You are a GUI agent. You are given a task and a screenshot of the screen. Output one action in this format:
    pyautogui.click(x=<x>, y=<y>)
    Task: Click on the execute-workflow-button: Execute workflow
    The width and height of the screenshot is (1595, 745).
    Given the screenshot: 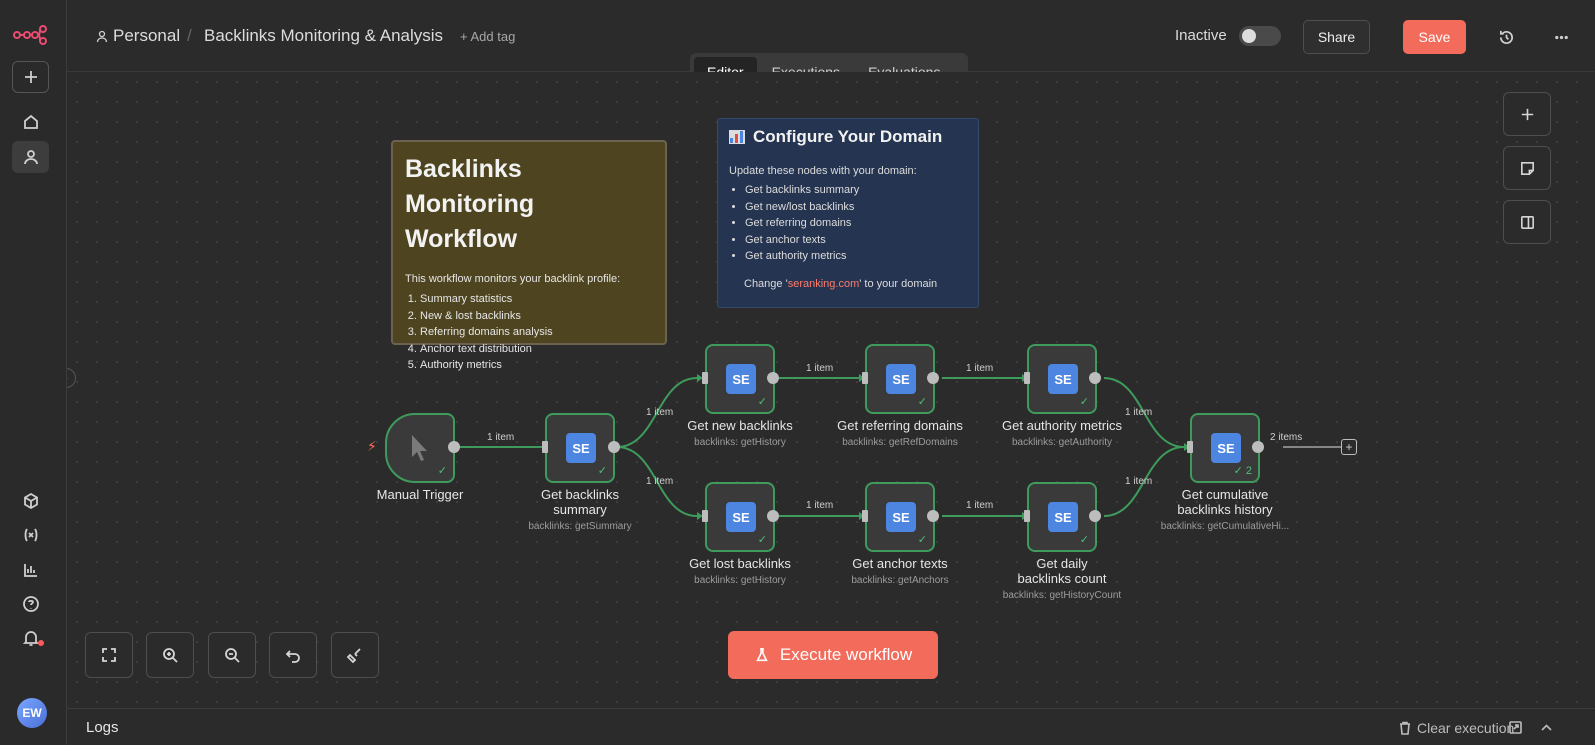 What is the action you would take?
    pyautogui.click(x=833, y=655)
    